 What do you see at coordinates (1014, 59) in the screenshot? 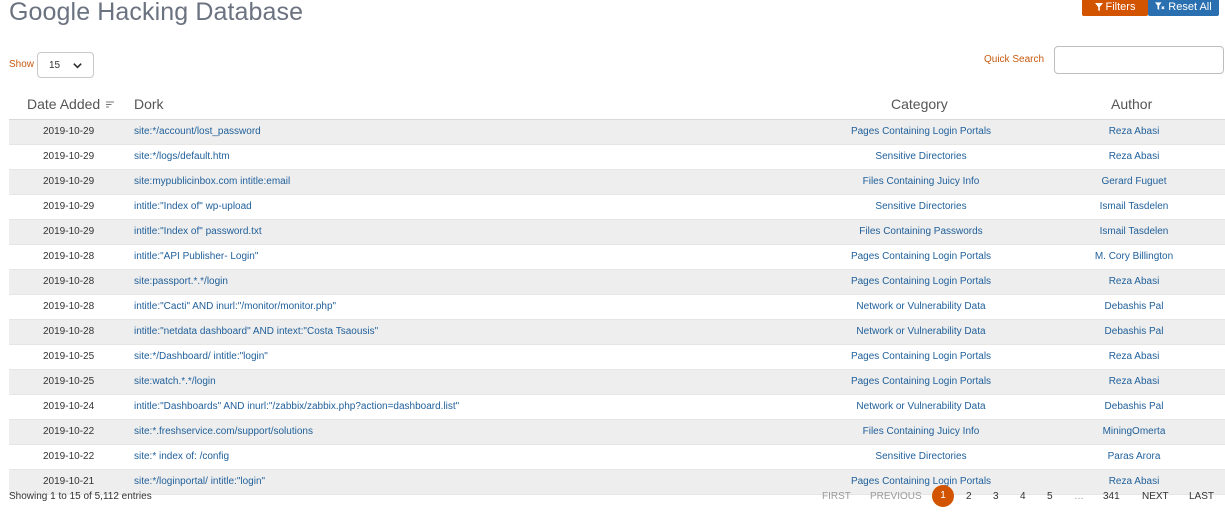
I see `quick-search-label: Quick Search` at bounding box center [1014, 59].